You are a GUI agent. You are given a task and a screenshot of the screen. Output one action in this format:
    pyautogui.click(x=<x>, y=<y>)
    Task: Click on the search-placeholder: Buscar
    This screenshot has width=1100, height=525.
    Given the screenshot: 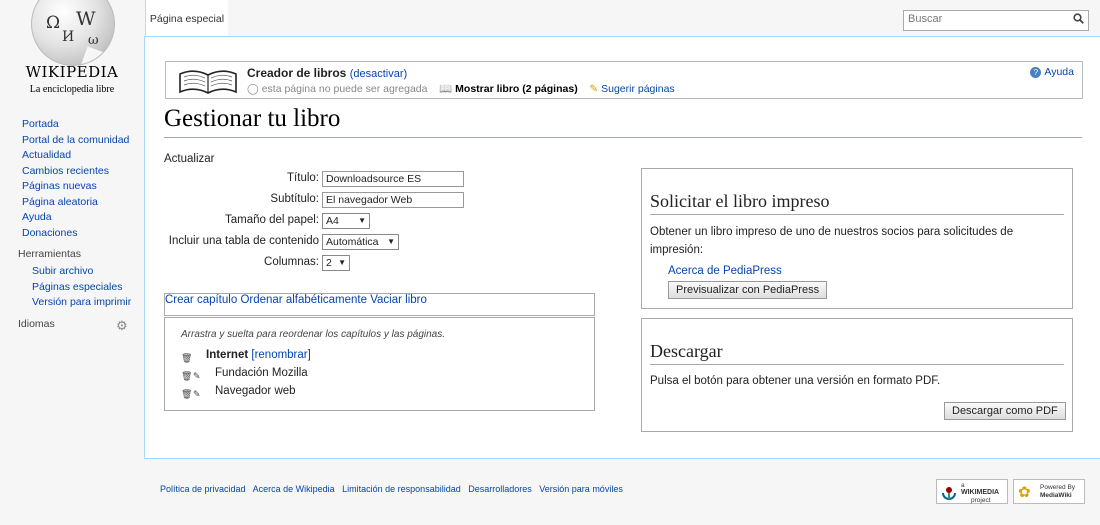 What is the action you would take?
    pyautogui.click(x=925, y=19)
    